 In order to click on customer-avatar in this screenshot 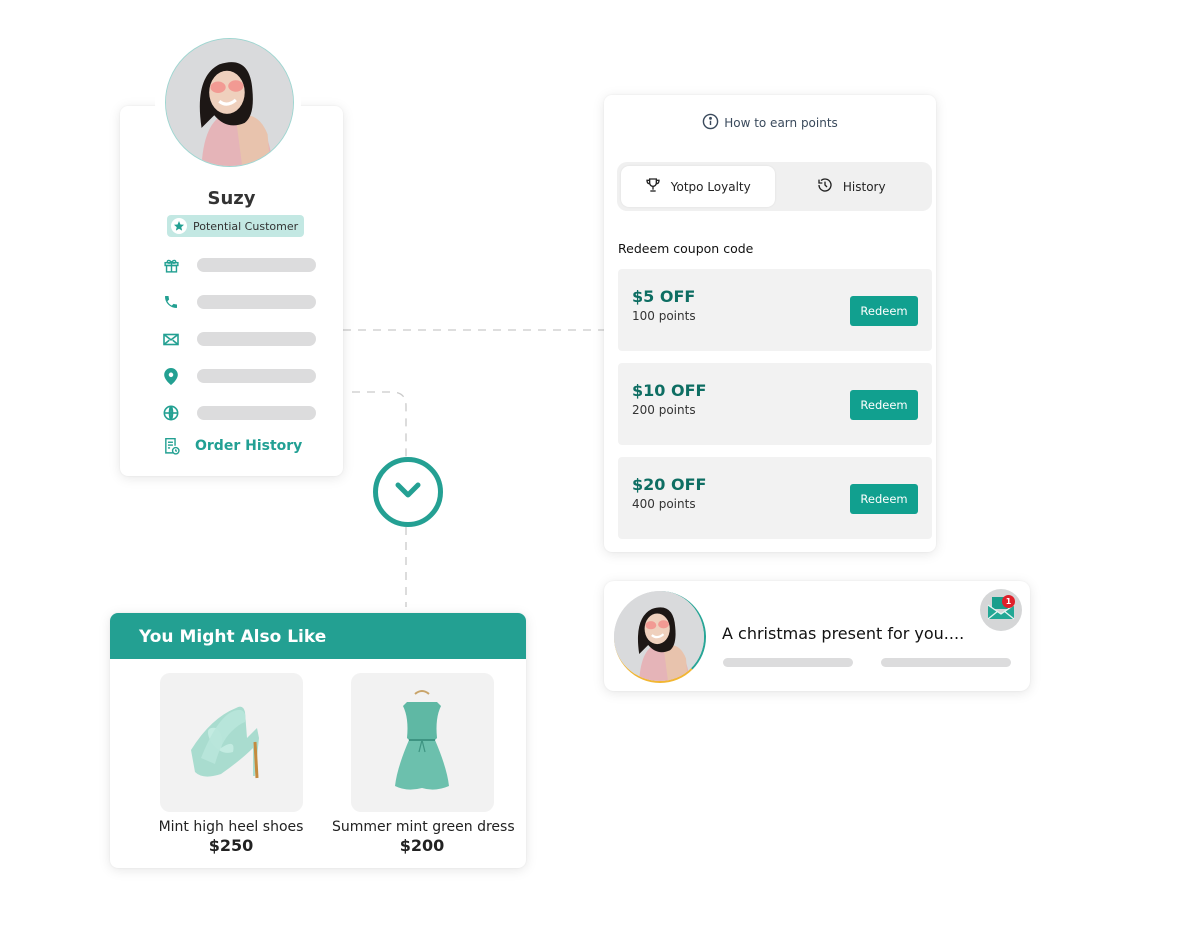, I will do `click(229, 102)`.